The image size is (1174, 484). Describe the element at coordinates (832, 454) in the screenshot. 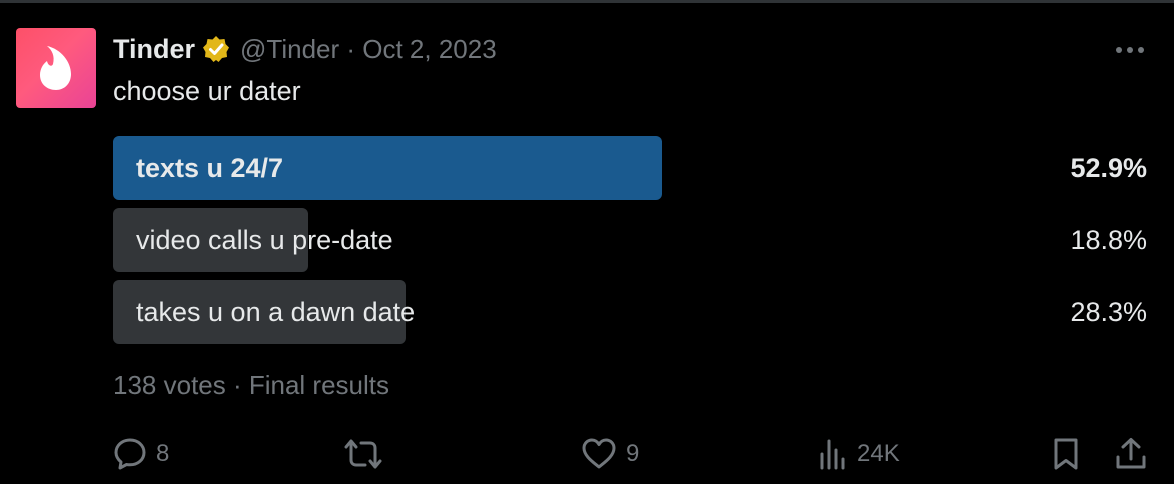

I see `views-icon` at that location.